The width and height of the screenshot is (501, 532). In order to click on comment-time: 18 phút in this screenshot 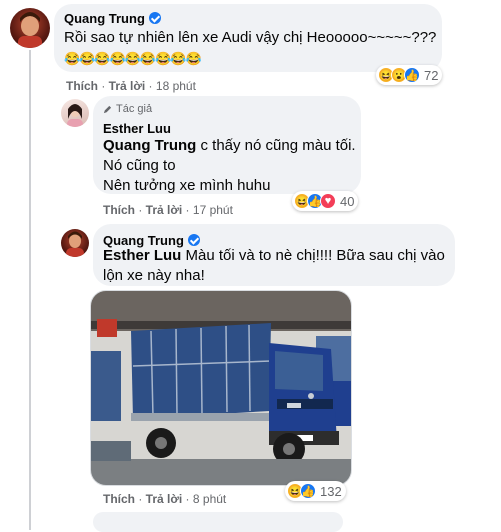, I will do `click(176, 86)`.